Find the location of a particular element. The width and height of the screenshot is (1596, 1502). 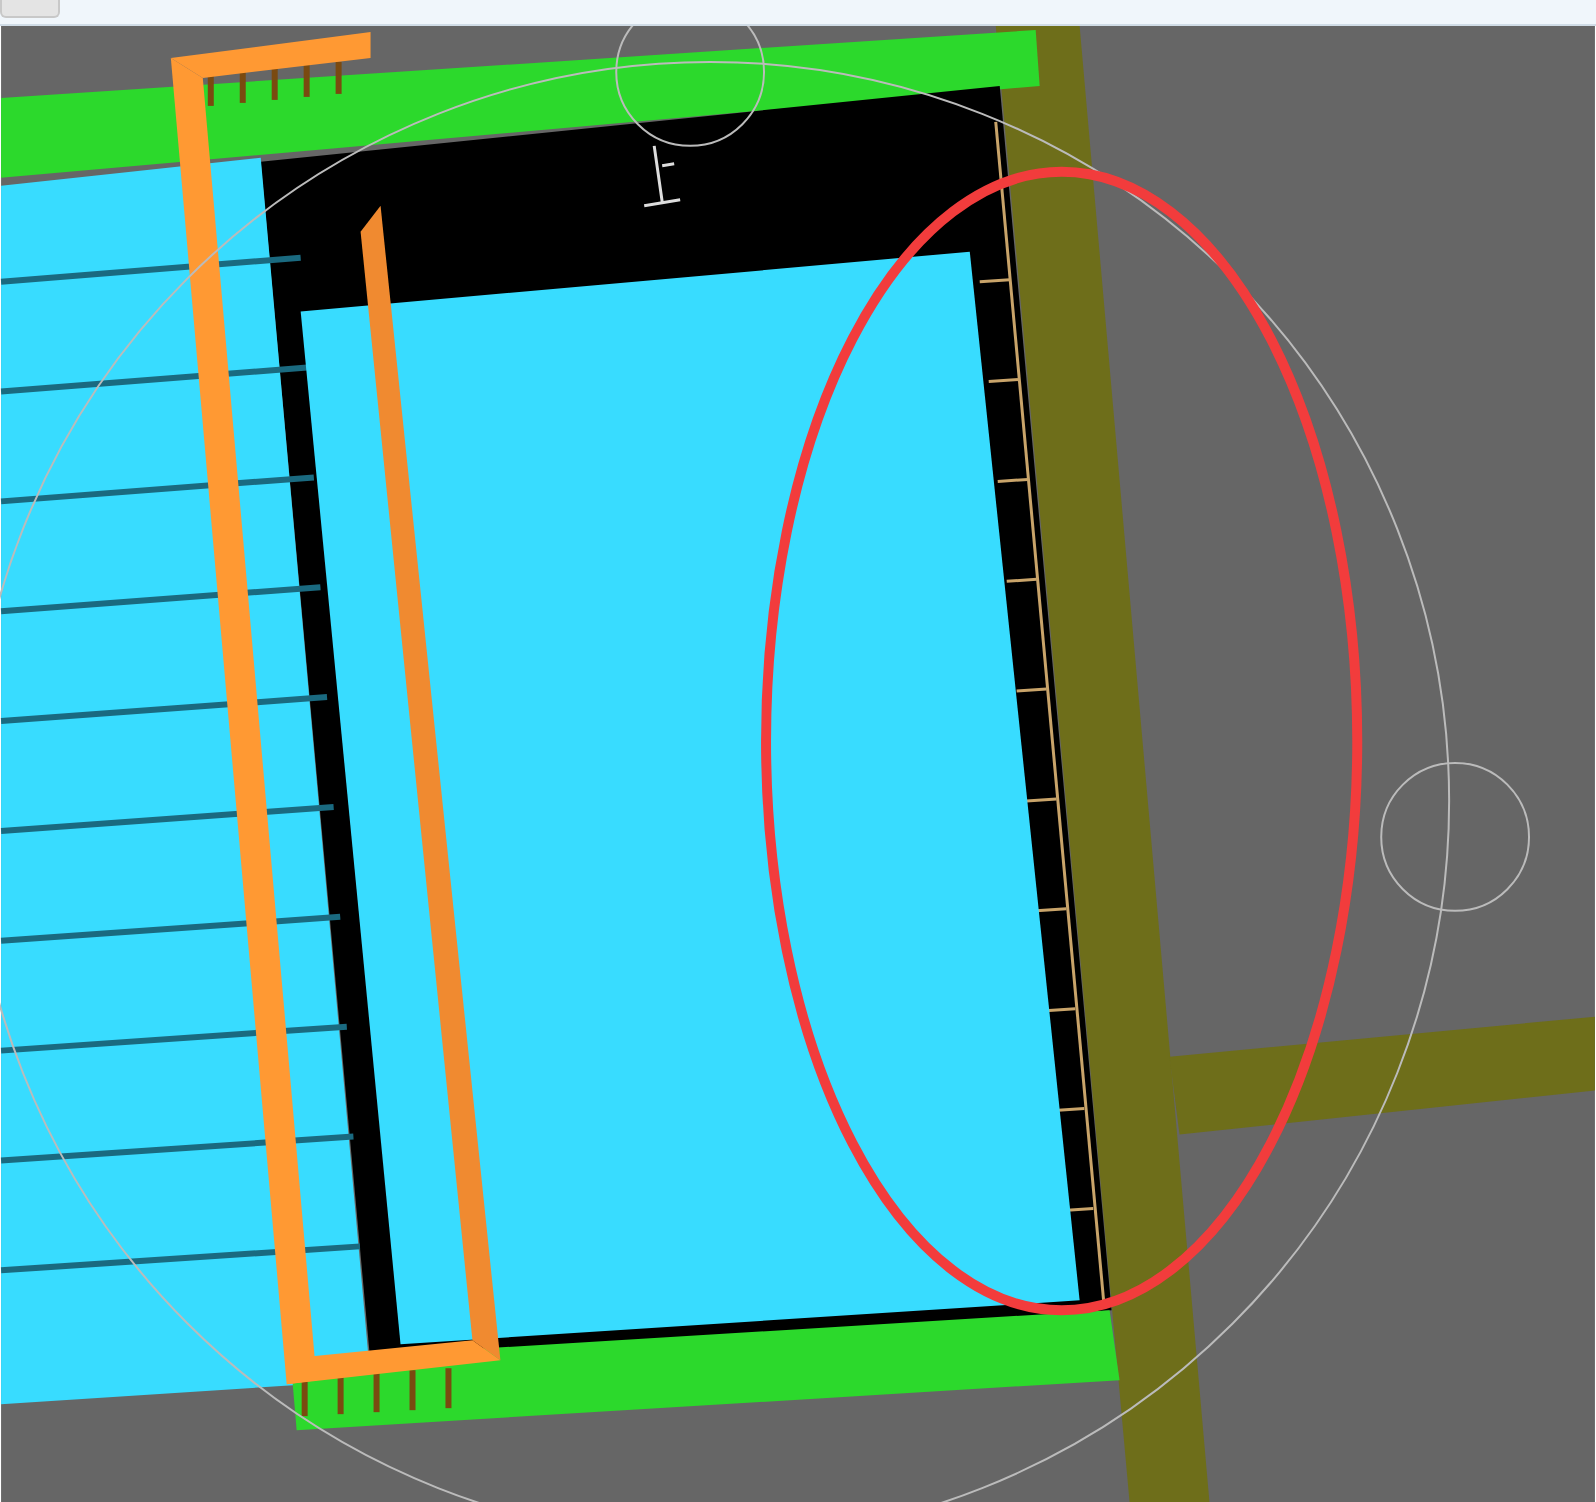

axis-marker-icon is located at coordinates (662, 176).